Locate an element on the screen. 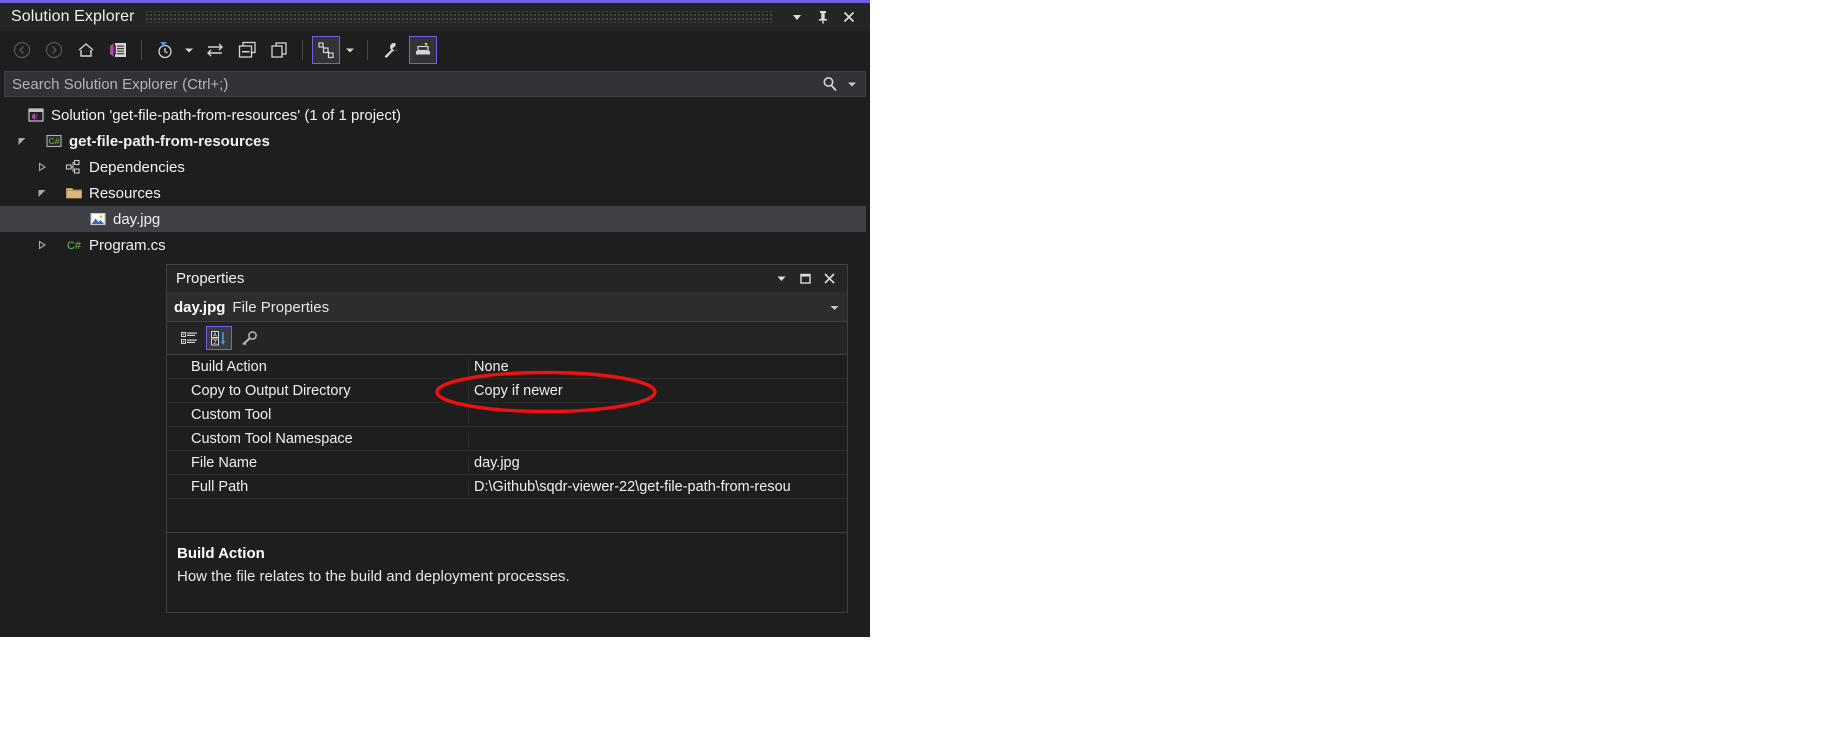 Image resolution: width=1824 pixels, height=737 pixels. property-name: Full Path is located at coordinates (318, 486).